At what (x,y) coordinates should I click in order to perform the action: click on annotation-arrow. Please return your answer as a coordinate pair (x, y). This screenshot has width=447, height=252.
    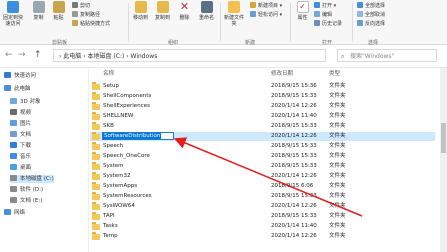
    Looking at the image, I should click on (268, 177).